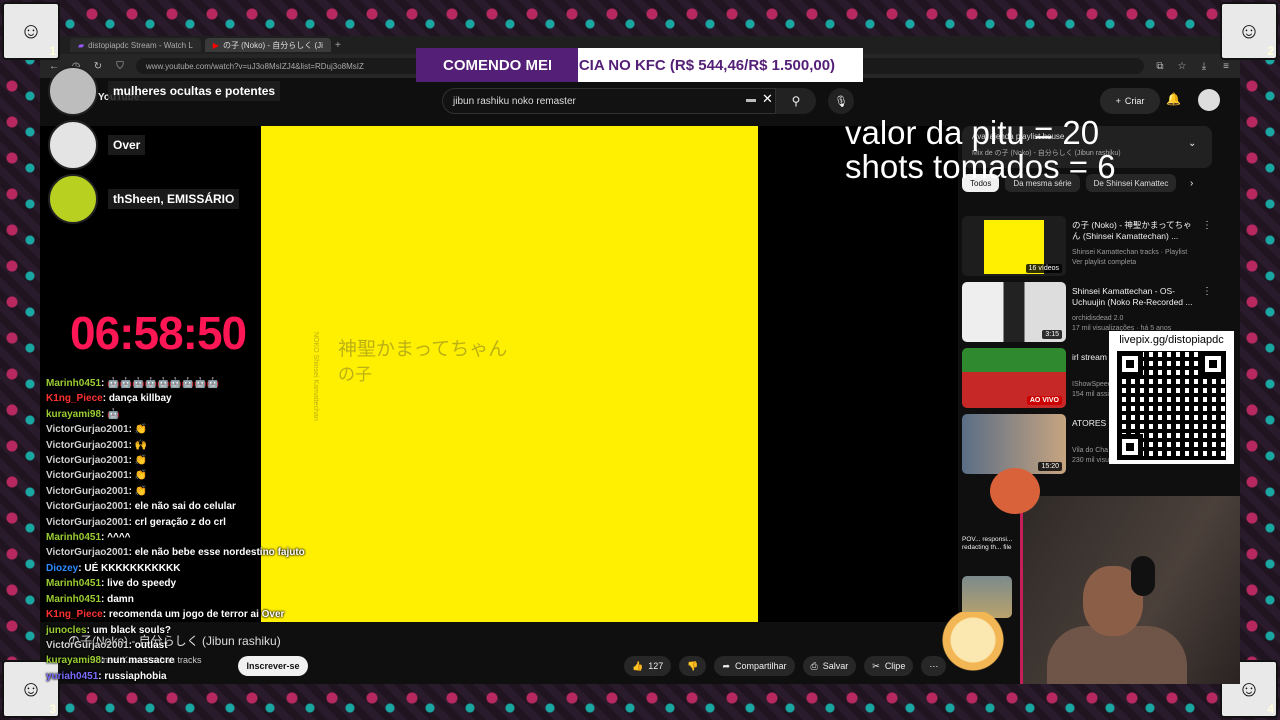 The height and width of the screenshot is (720, 1280). What do you see at coordinates (1182, 66) in the screenshot?
I see `bookmark-icon: ☆` at bounding box center [1182, 66].